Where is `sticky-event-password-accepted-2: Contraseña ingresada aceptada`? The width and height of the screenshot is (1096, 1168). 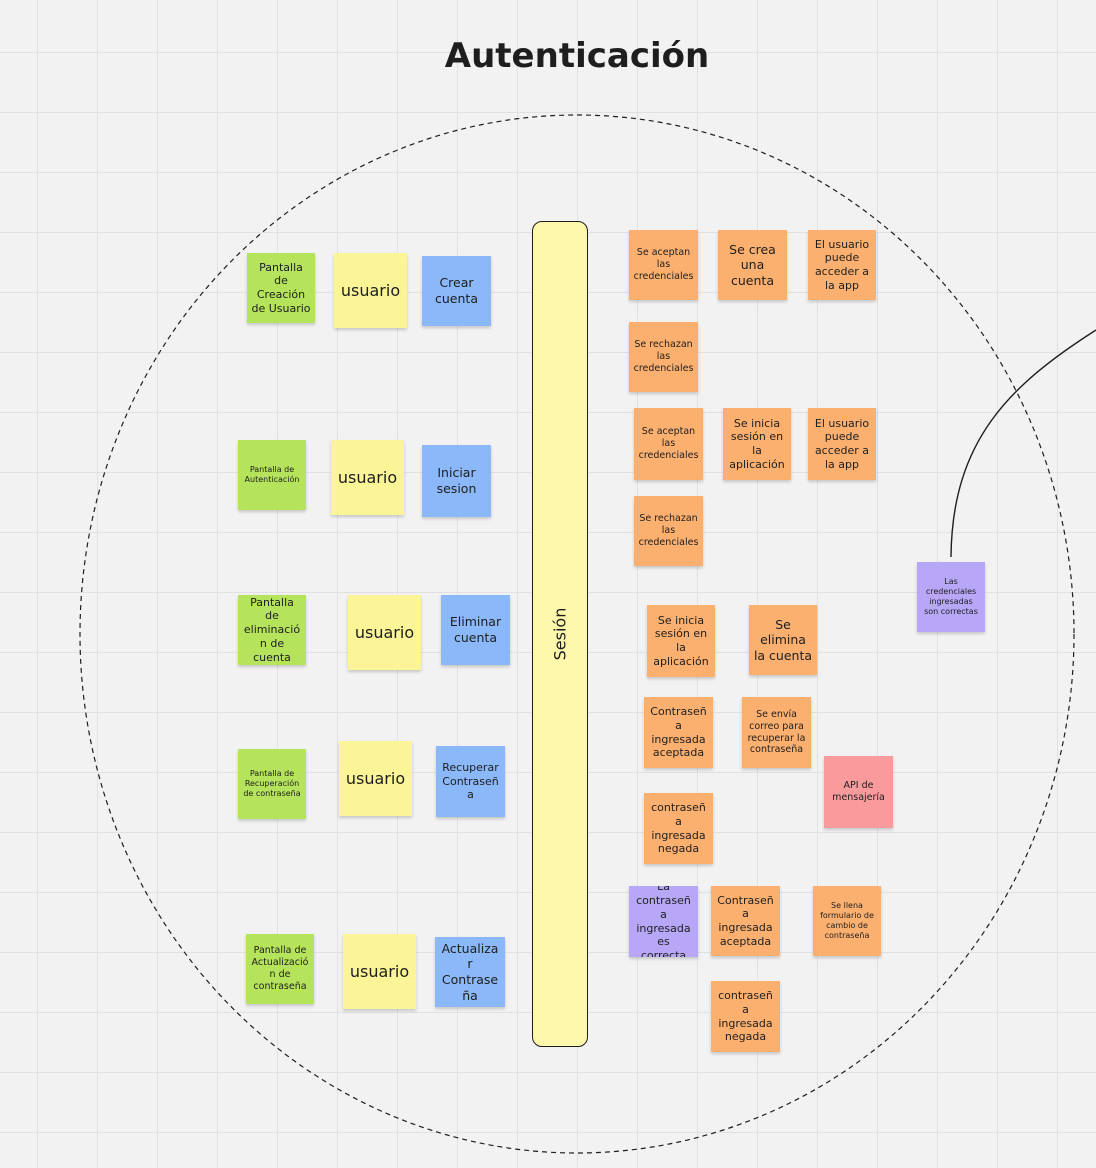
sticky-event-password-accepted-2: Contraseña ingresada aceptada is located at coordinates (745, 921).